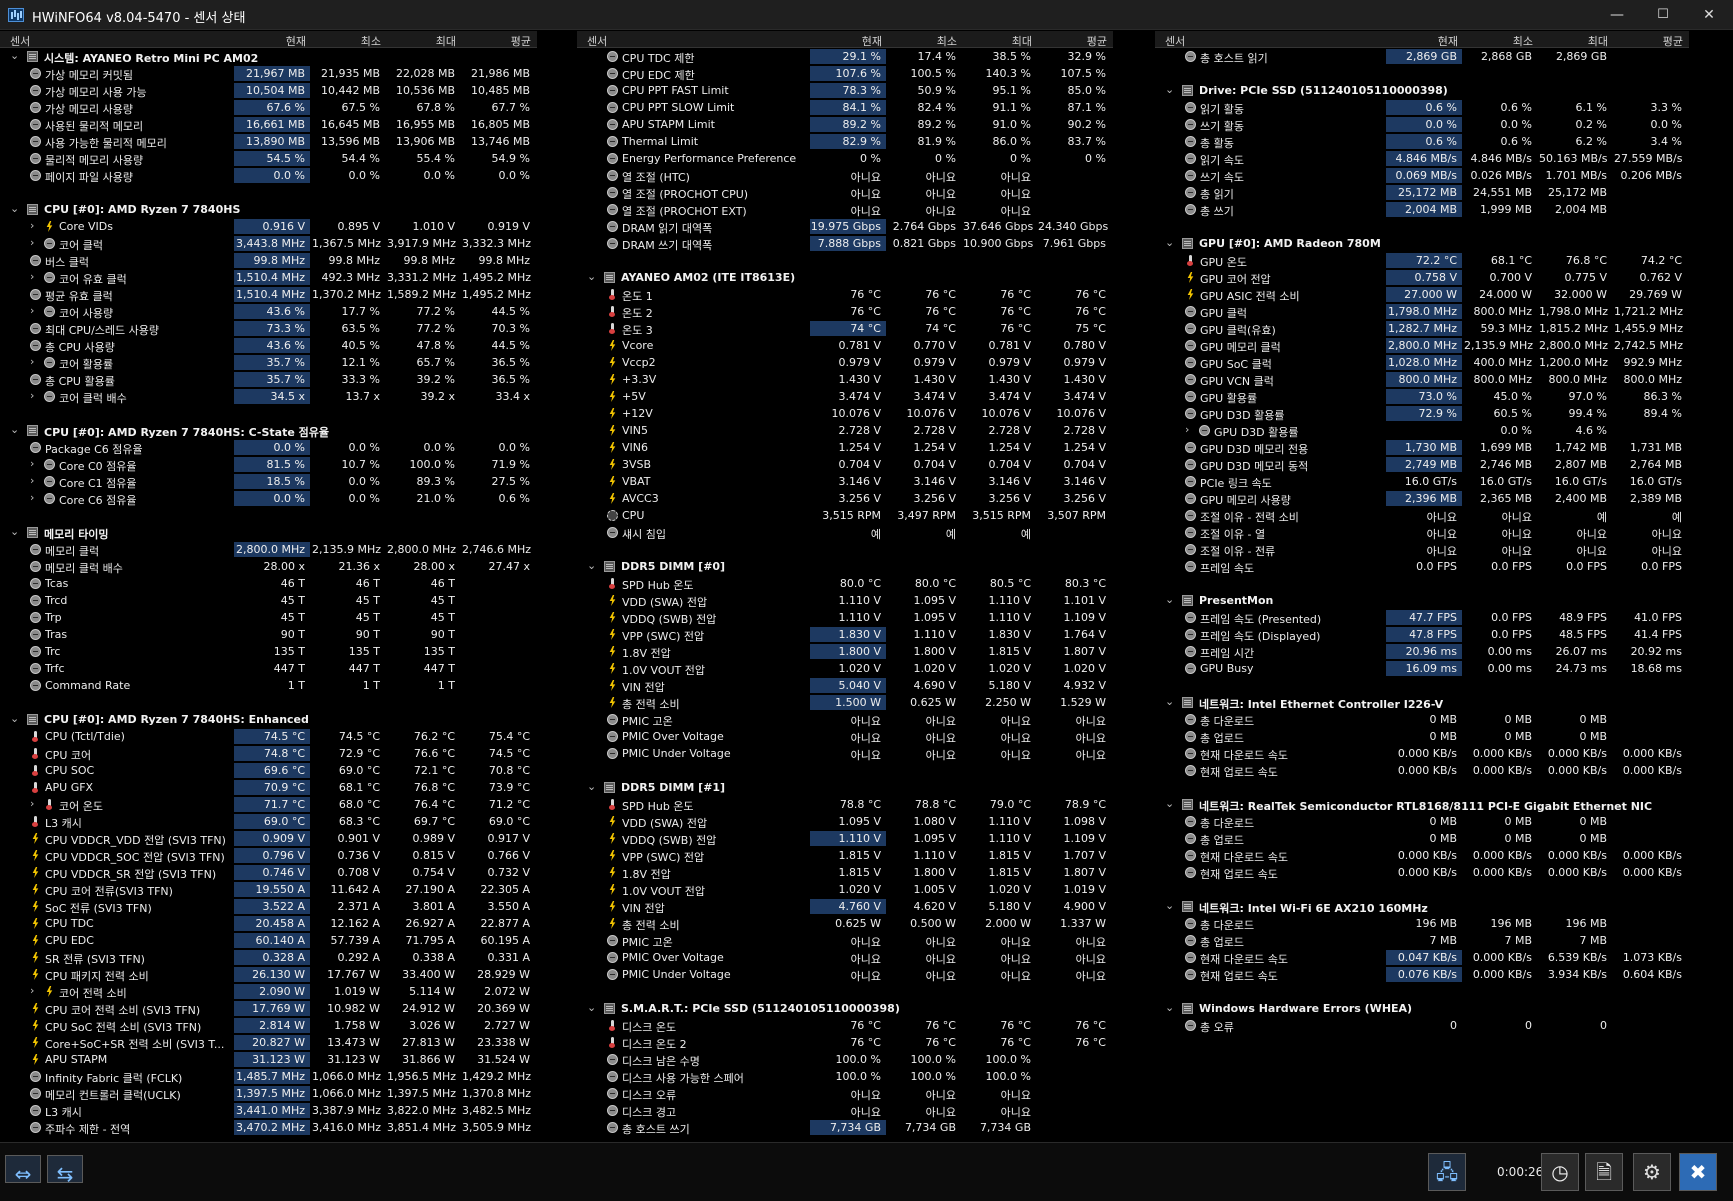  I want to click on sensor-row: 열 조절 (PROCHOT CPU) 아니요 아니요 아니요, so click(845, 192).